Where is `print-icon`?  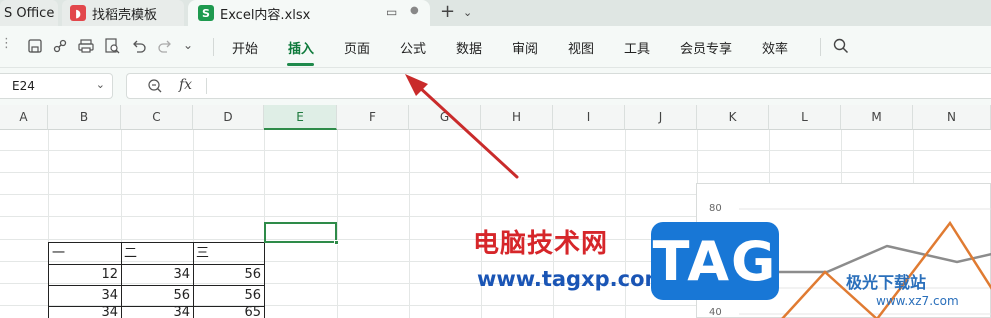
print-icon is located at coordinates (86, 46).